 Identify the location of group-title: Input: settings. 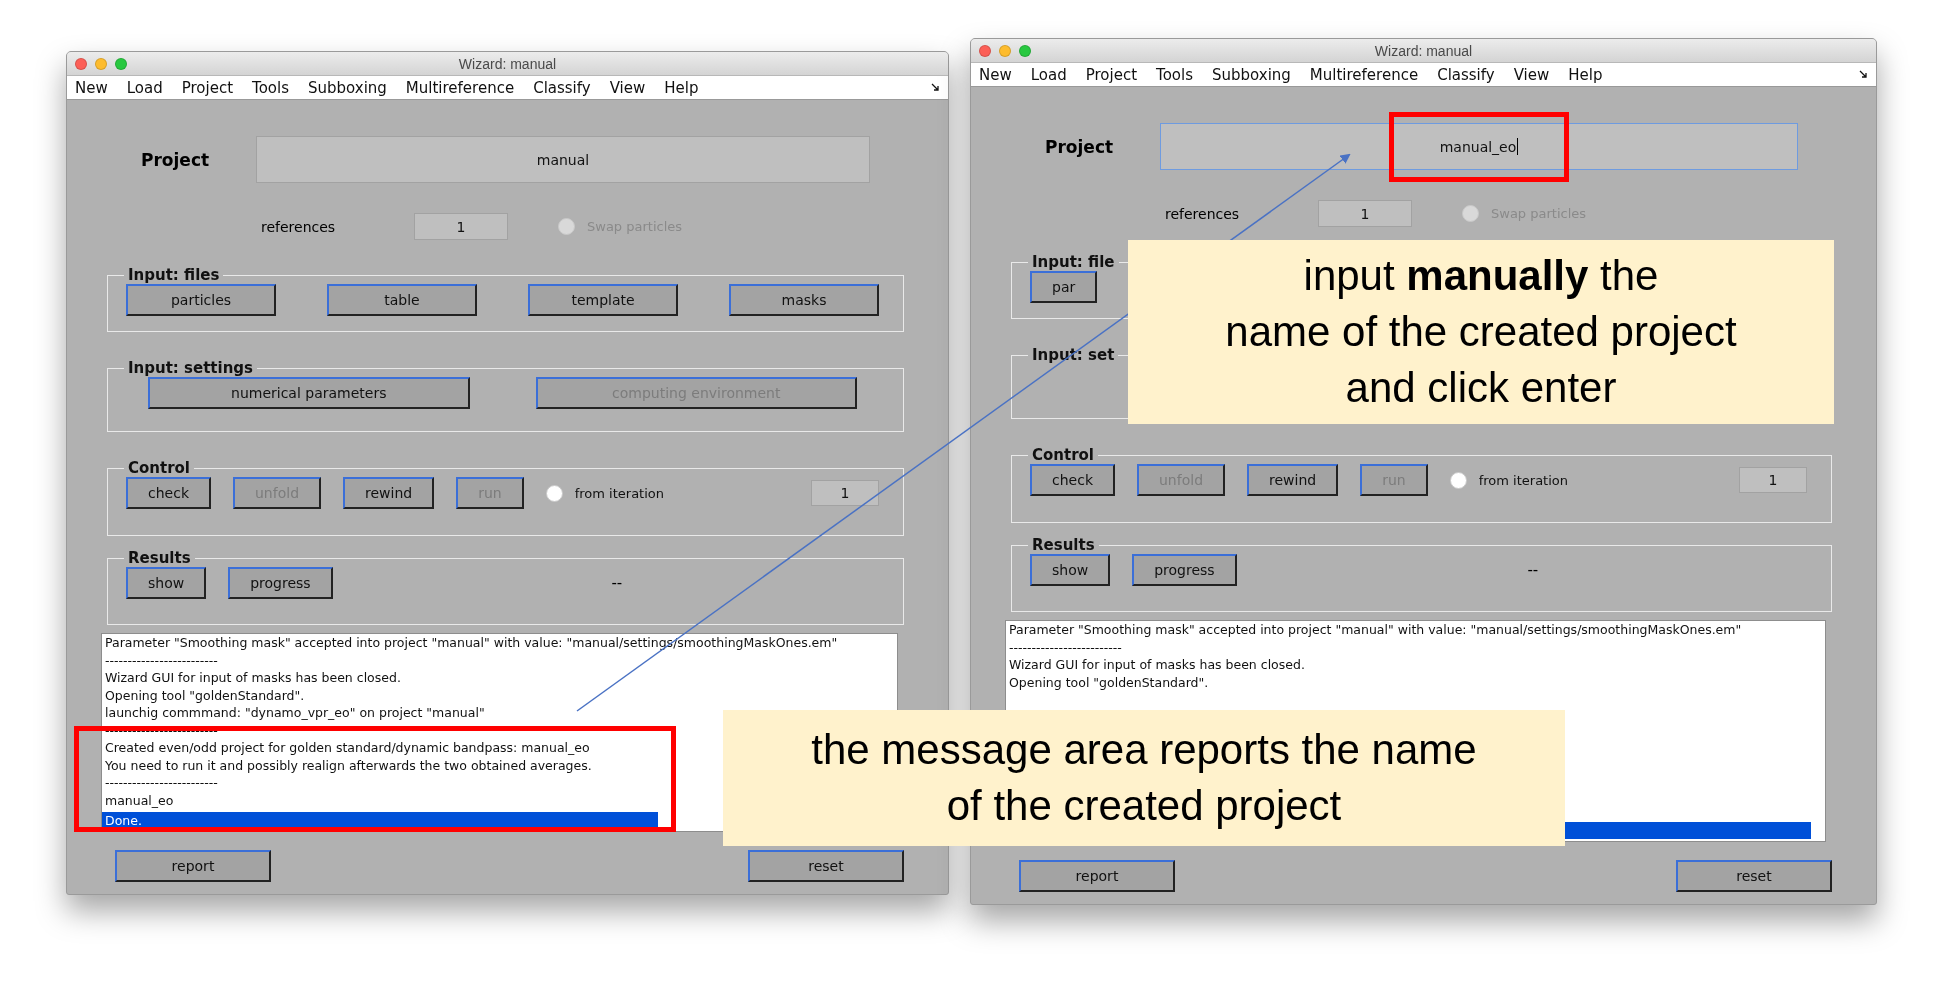
(190, 368).